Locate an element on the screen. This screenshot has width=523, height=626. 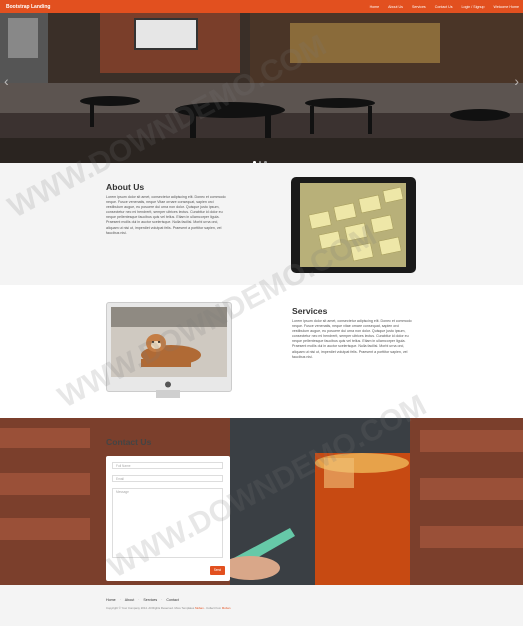
email-field: Email is located at coordinates (167, 478).